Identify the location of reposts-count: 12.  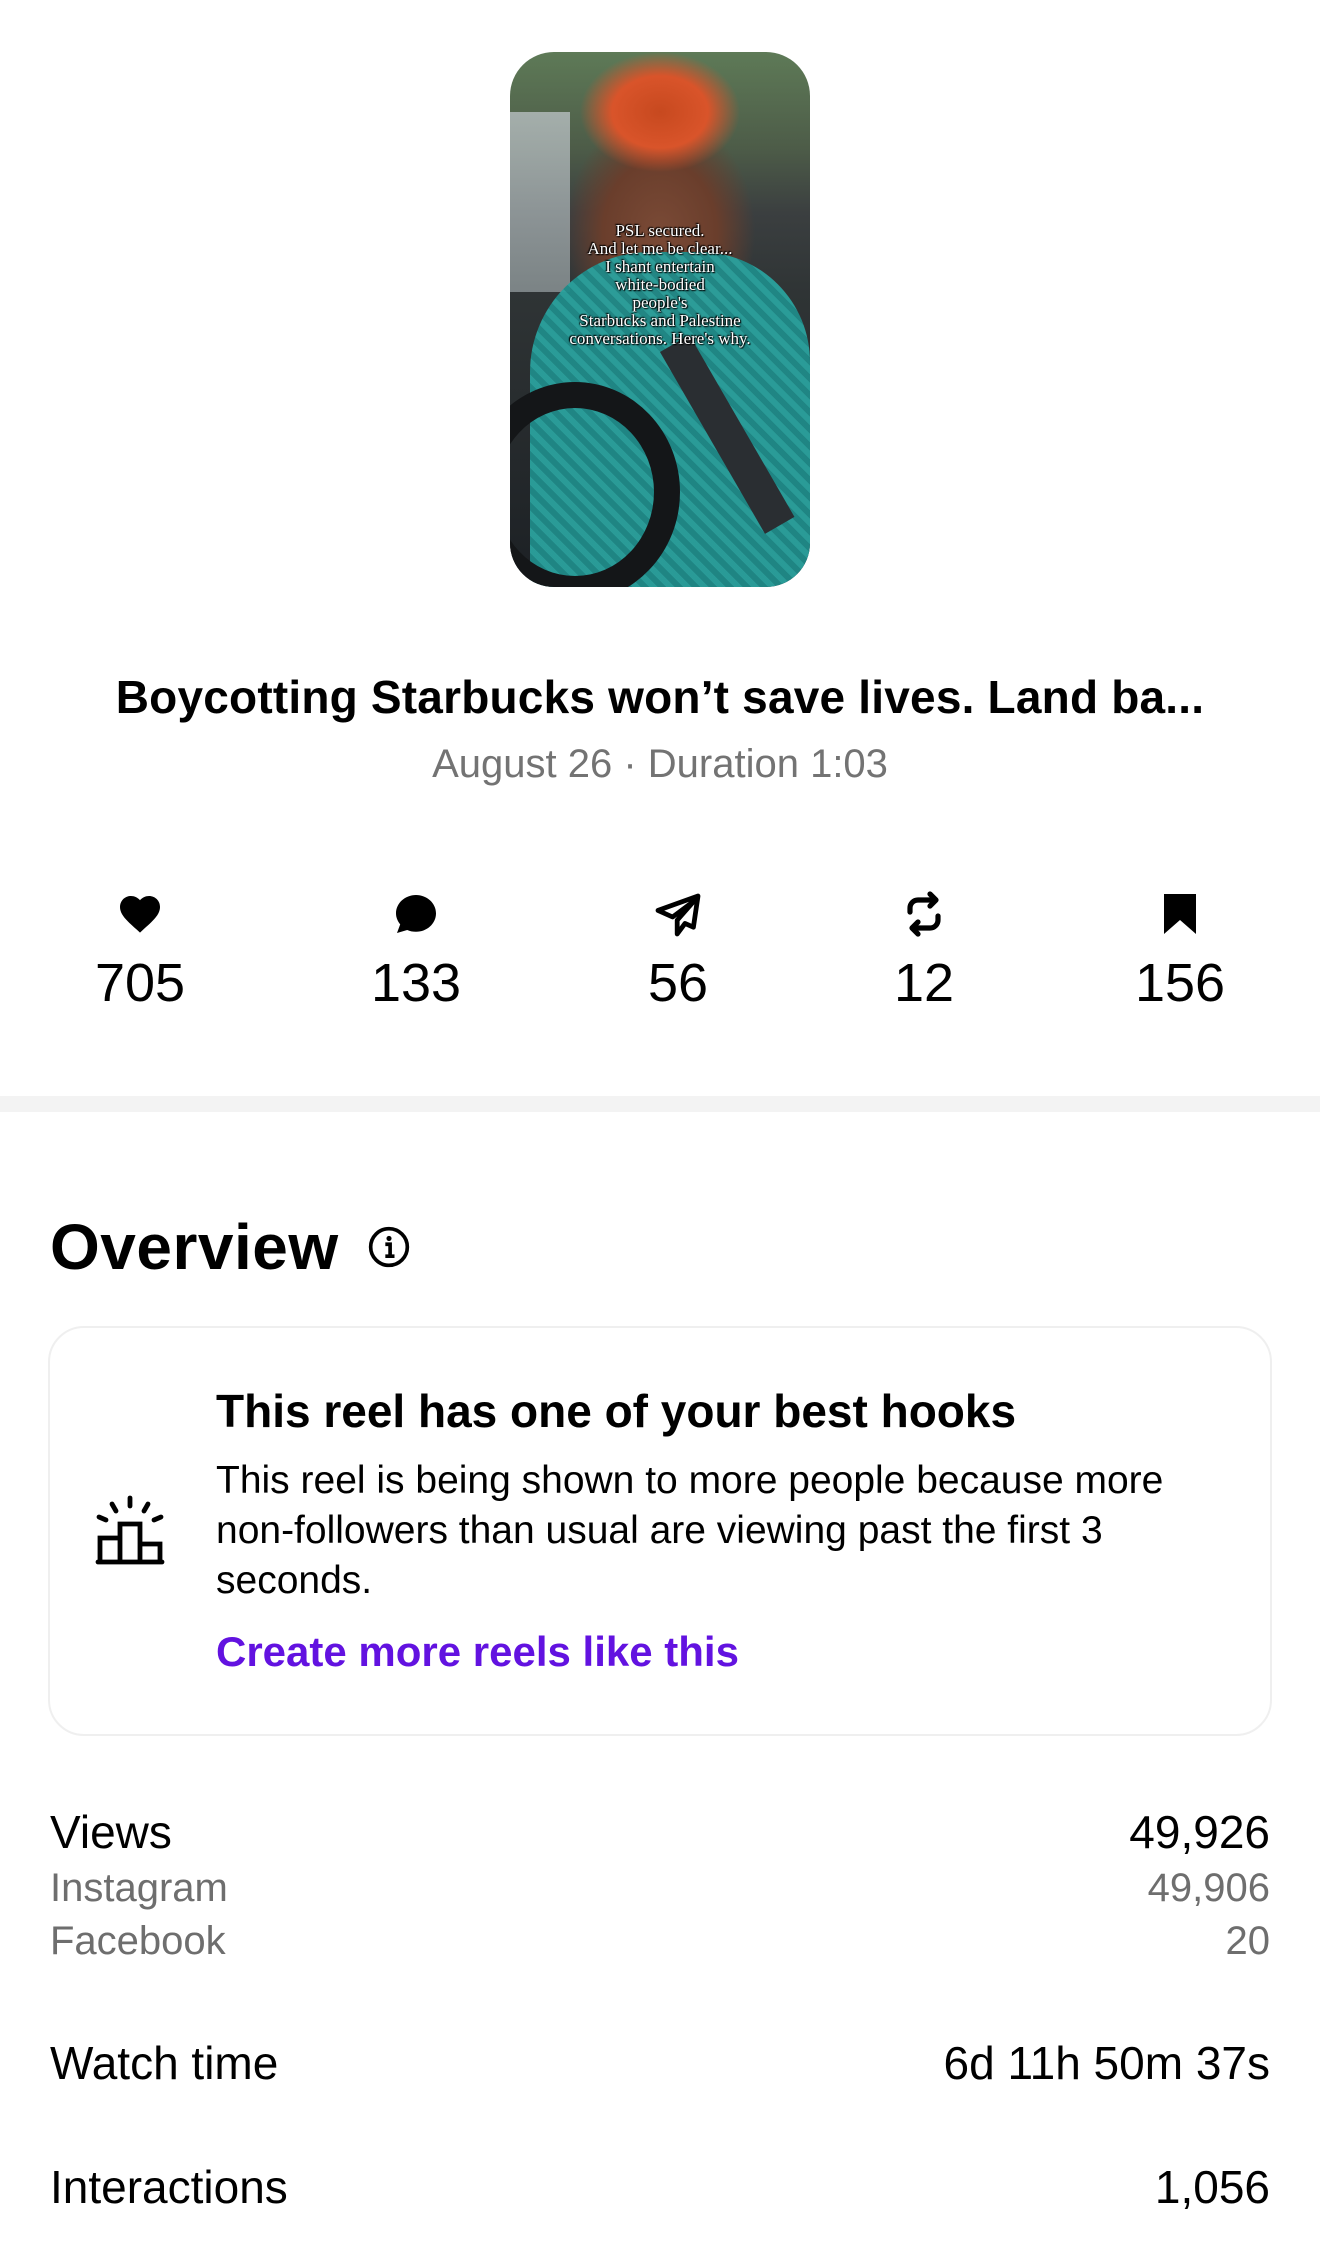
(924, 983).